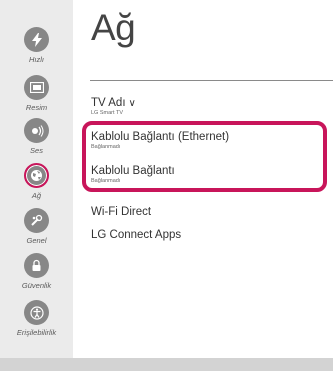 The width and height of the screenshot is (333, 371). I want to click on bottom-bar, so click(166, 364).